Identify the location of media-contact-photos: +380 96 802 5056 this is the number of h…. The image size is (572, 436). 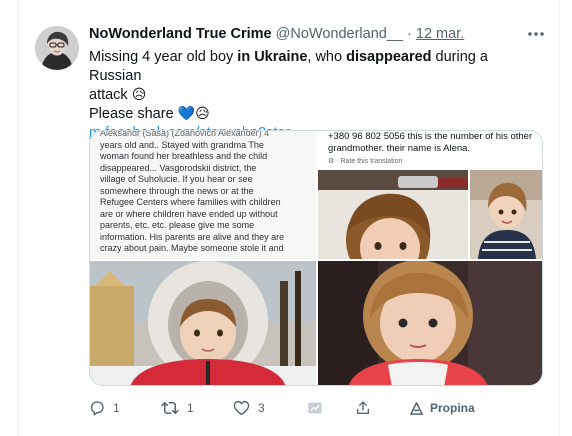
(430, 195).